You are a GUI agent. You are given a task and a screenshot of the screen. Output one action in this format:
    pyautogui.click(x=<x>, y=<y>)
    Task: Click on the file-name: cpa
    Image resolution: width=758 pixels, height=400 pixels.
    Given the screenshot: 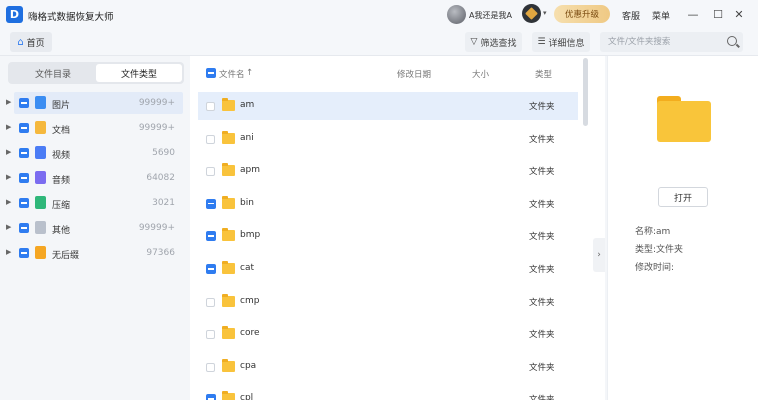 What is the action you would take?
    pyautogui.click(x=248, y=365)
    